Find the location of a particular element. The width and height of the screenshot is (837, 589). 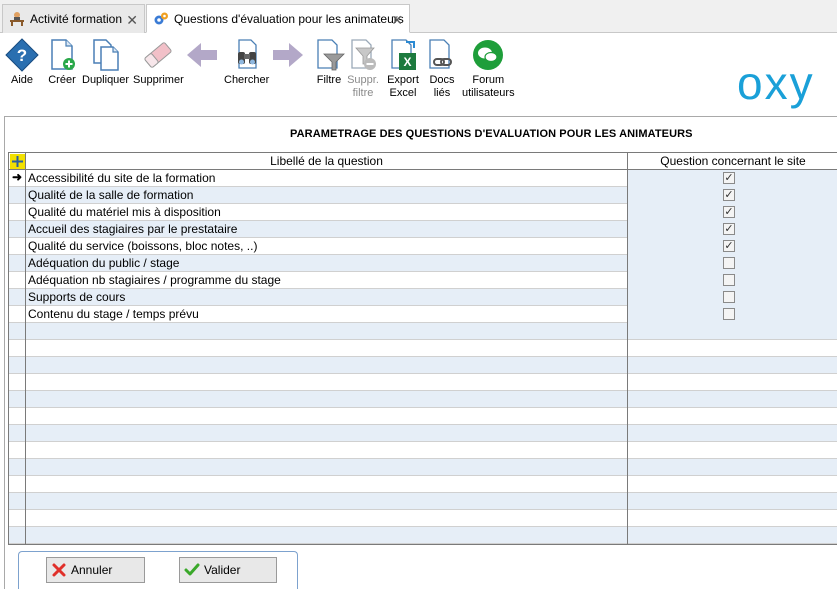

table-row: Qualité du matériel mis à disposition ✓ is located at coordinates (423, 212).